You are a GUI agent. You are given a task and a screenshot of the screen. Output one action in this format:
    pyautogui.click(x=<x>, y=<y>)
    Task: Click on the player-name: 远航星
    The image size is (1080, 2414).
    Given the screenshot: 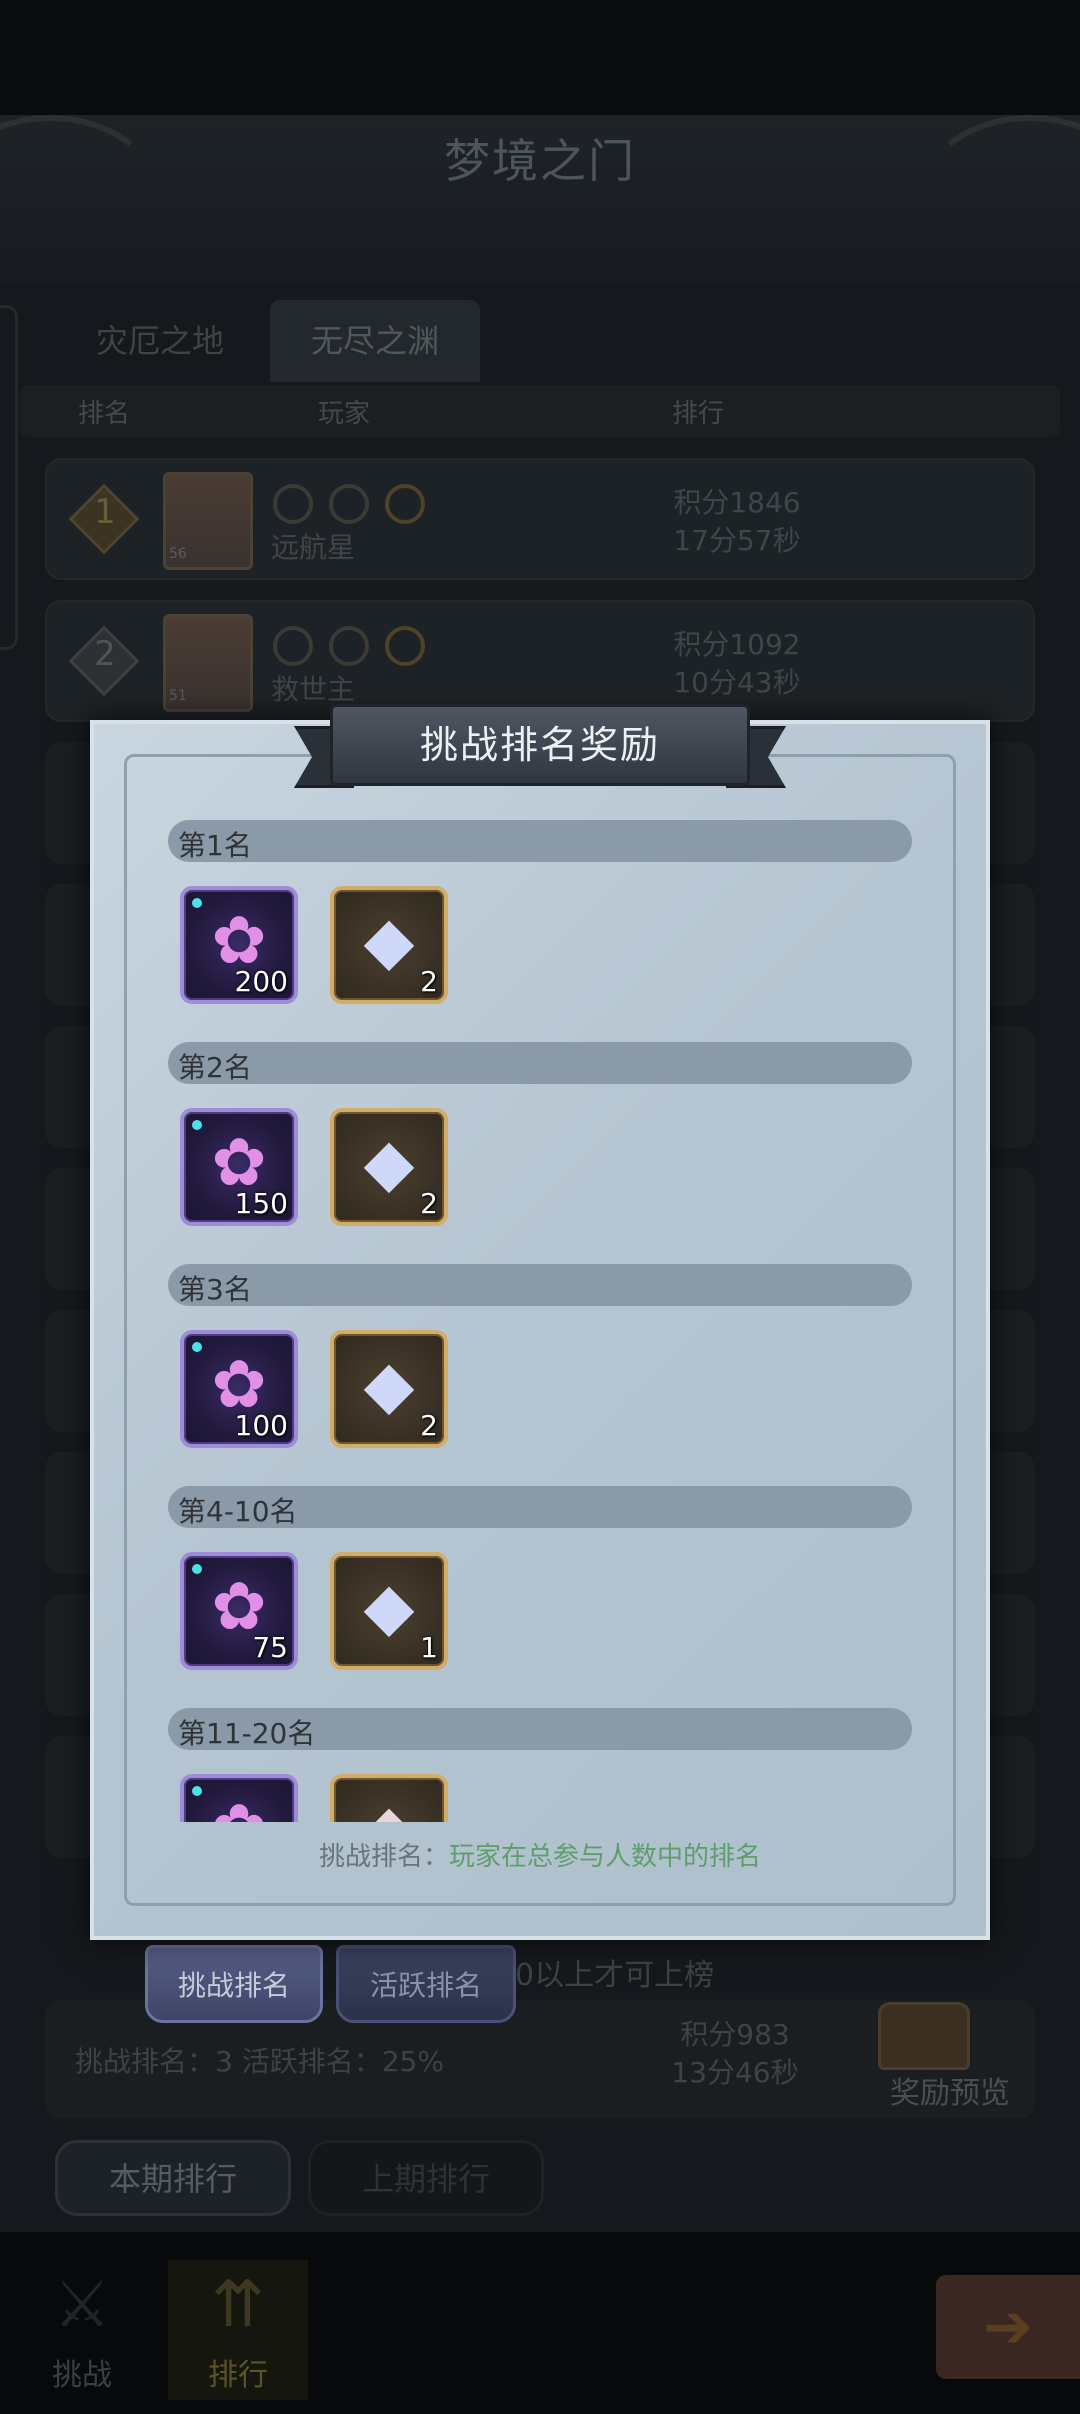 What is the action you would take?
    pyautogui.click(x=313, y=547)
    